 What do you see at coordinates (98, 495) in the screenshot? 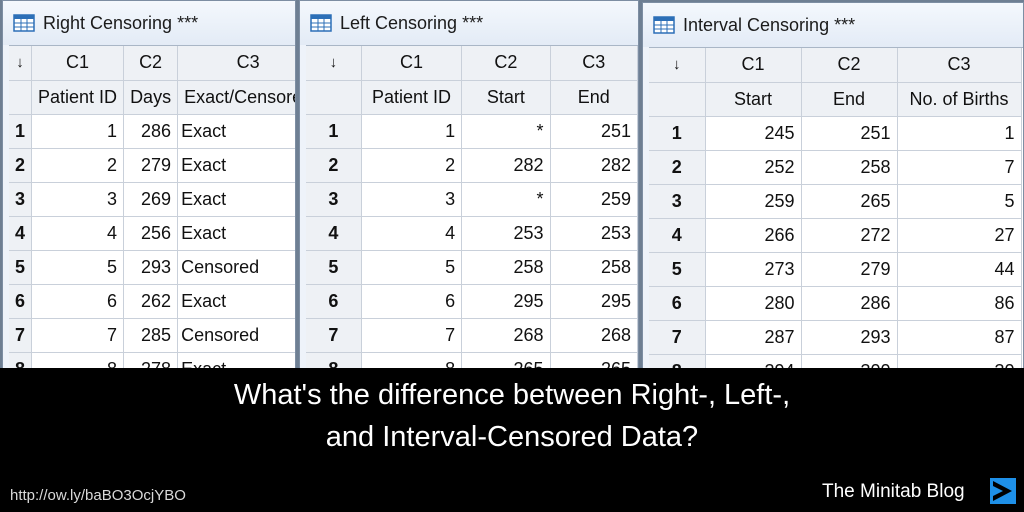
I see `short-url-link: http://ow.ly/baBO3OcjYBO` at bounding box center [98, 495].